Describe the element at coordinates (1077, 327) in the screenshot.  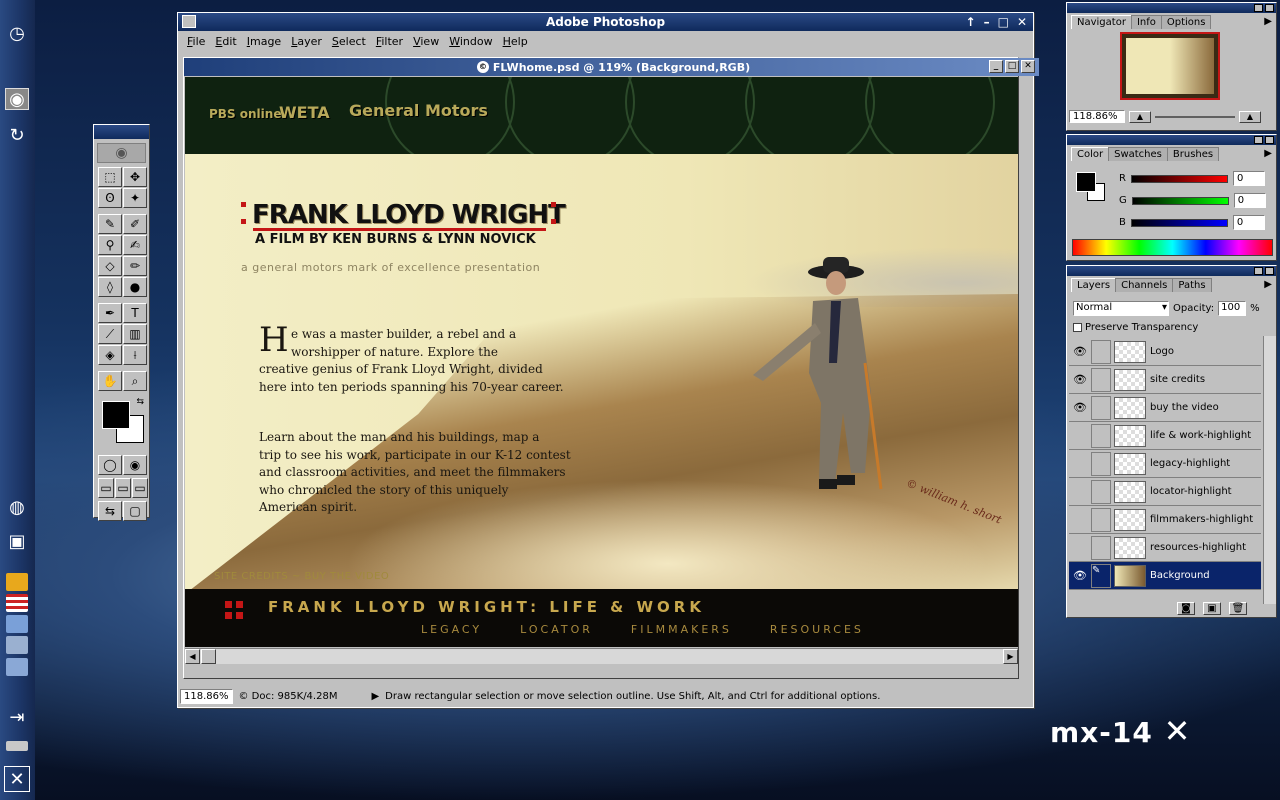
I see `preserve-checkbox` at that location.